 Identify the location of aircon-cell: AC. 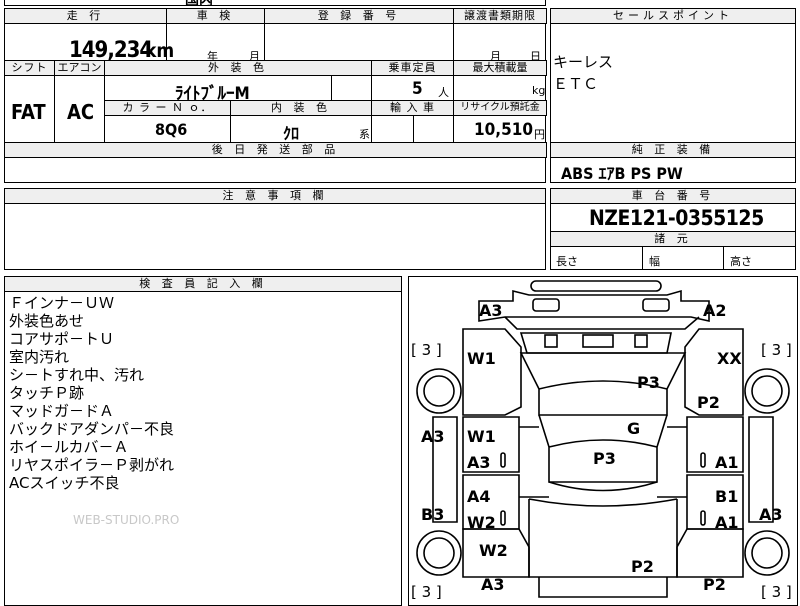
(79, 109).